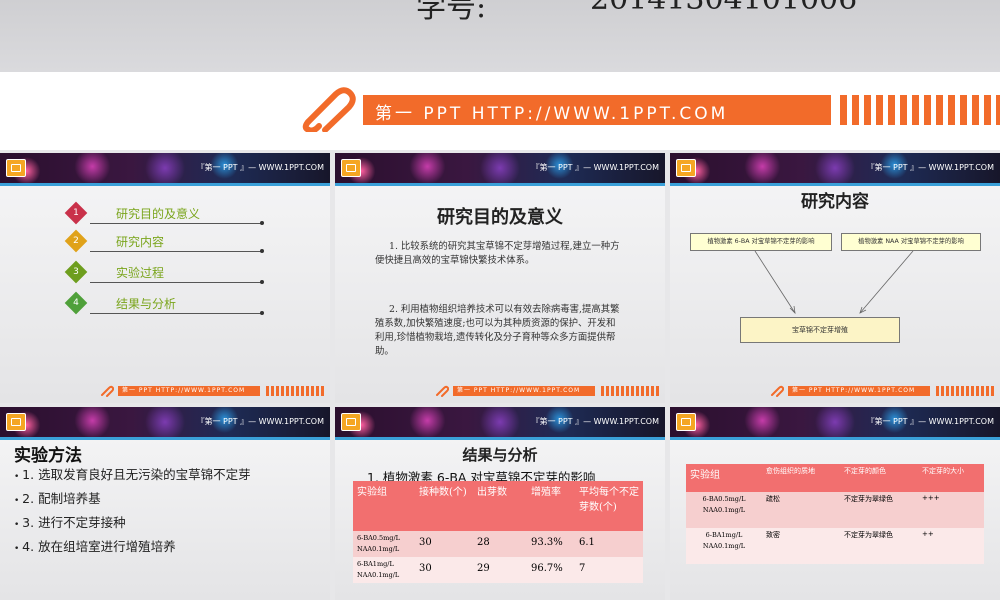 The width and height of the screenshot is (1000, 600). I want to click on menu-item-4: 4 结果与分析, so click(166, 303).